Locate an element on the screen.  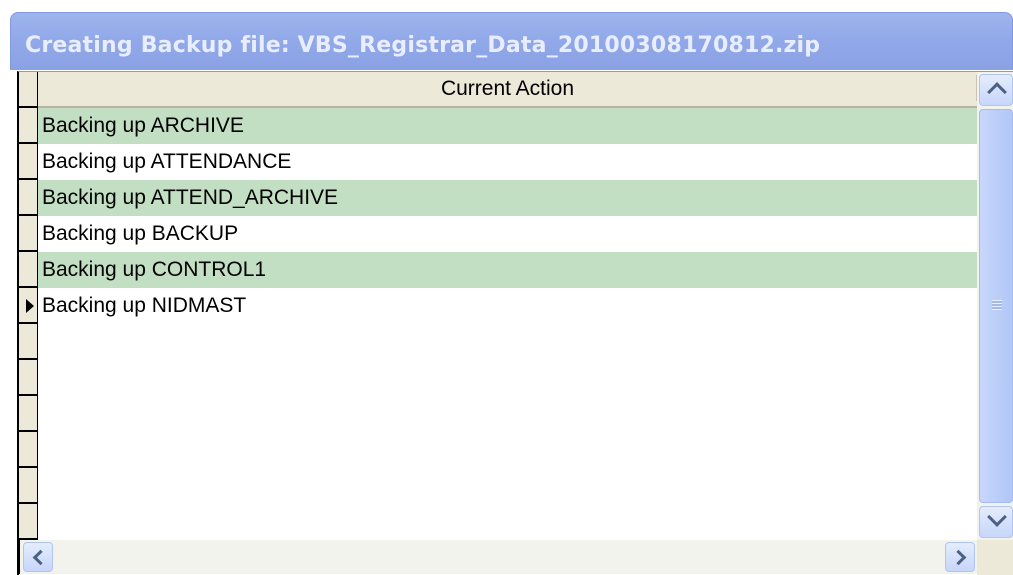
vertical-scrollbar is located at coordinates (995, 306).